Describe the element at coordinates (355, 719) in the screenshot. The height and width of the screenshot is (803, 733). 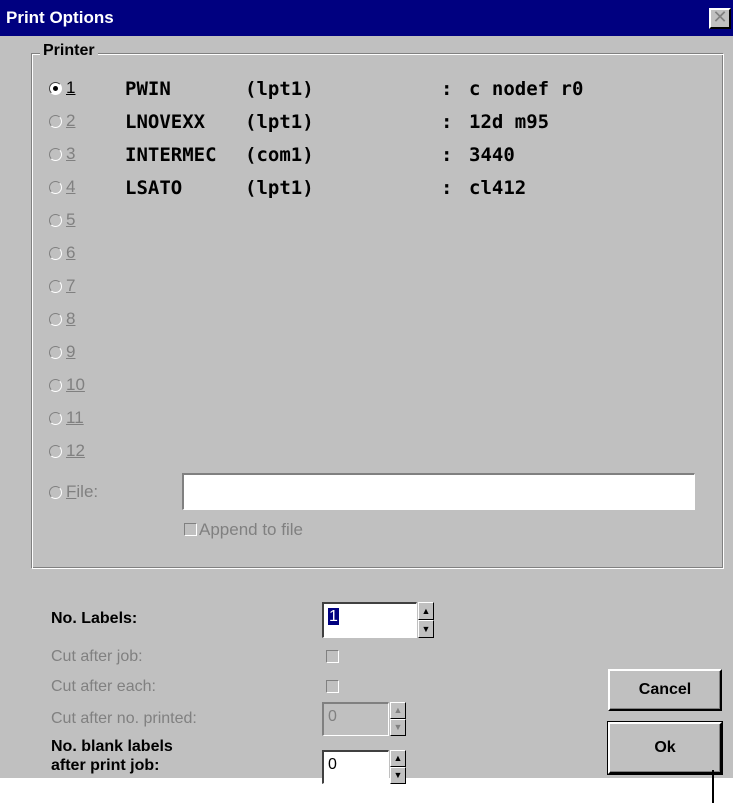
I see `cut-after-no-printed-input: 0` at that location.